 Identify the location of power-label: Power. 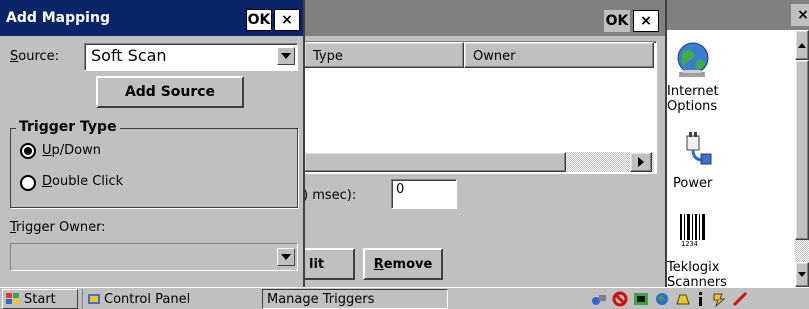
(693, 183).